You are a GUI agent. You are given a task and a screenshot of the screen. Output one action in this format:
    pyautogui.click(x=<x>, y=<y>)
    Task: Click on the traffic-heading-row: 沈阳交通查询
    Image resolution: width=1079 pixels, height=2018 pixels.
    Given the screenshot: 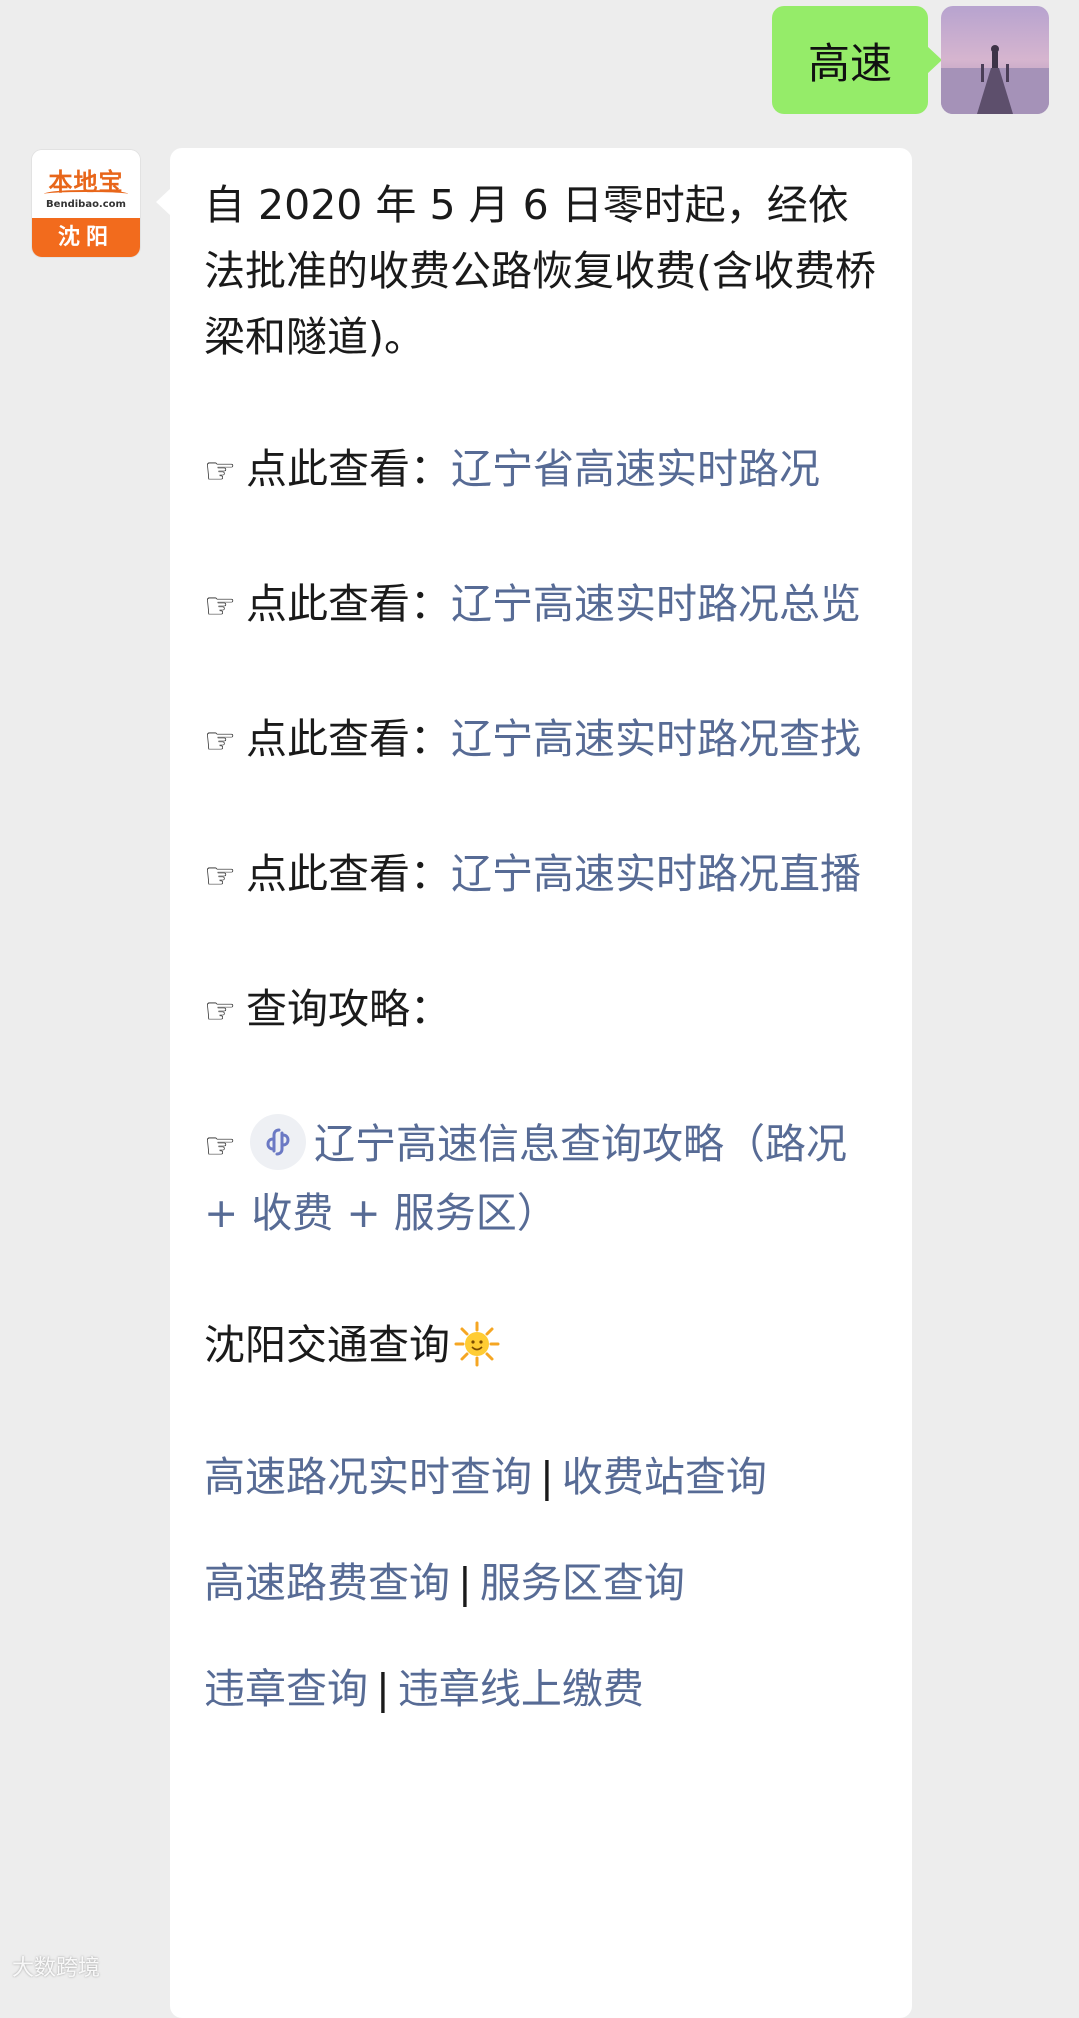 What is the action you would take?
    pyautogui.click(x=543, y=1345)
    